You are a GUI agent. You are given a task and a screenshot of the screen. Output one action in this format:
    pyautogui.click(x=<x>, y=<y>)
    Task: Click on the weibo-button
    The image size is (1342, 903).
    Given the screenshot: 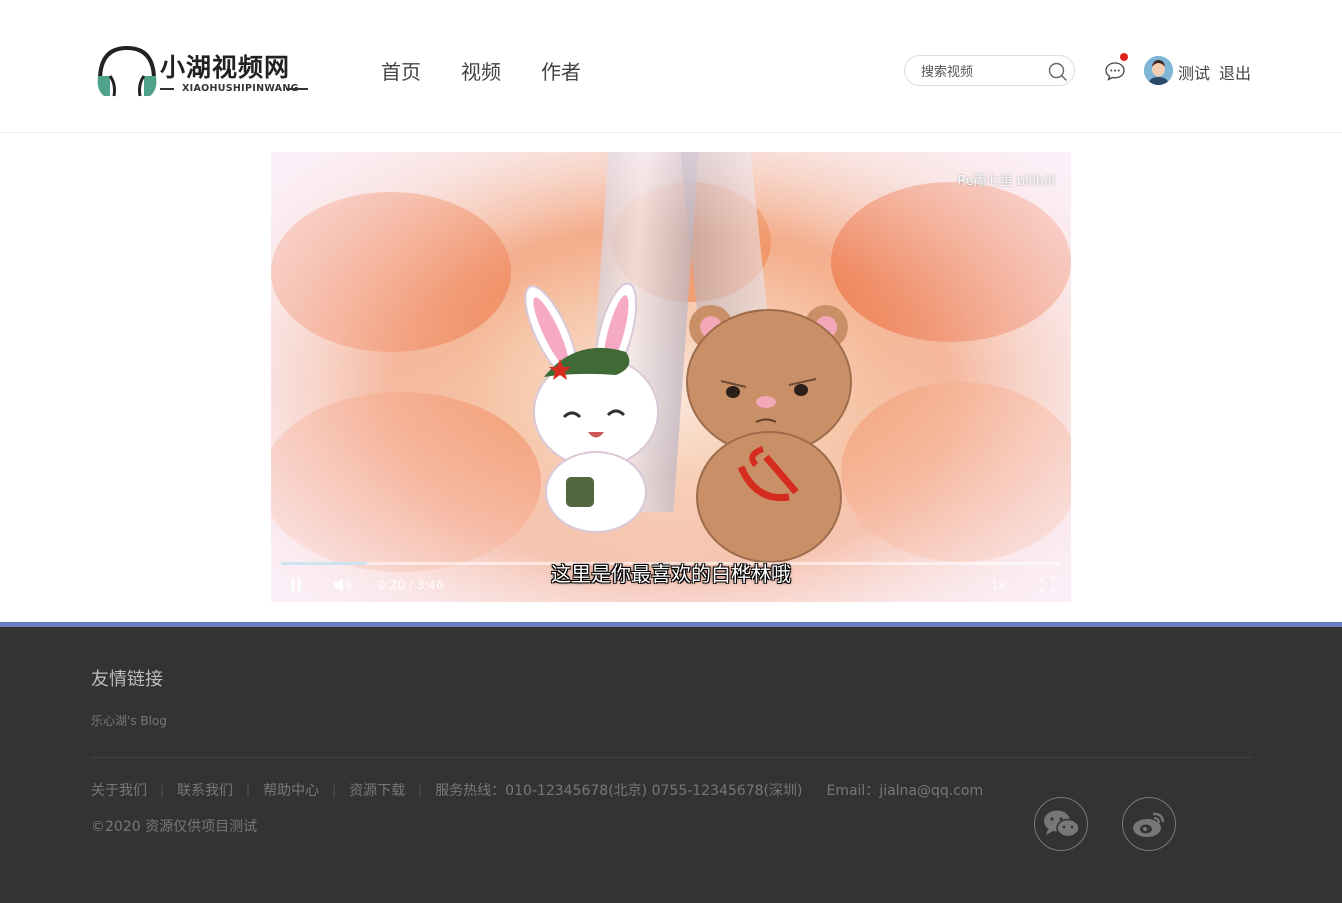 What is the action you would take?
    pyautogui.click(x=1149, y=824)
    